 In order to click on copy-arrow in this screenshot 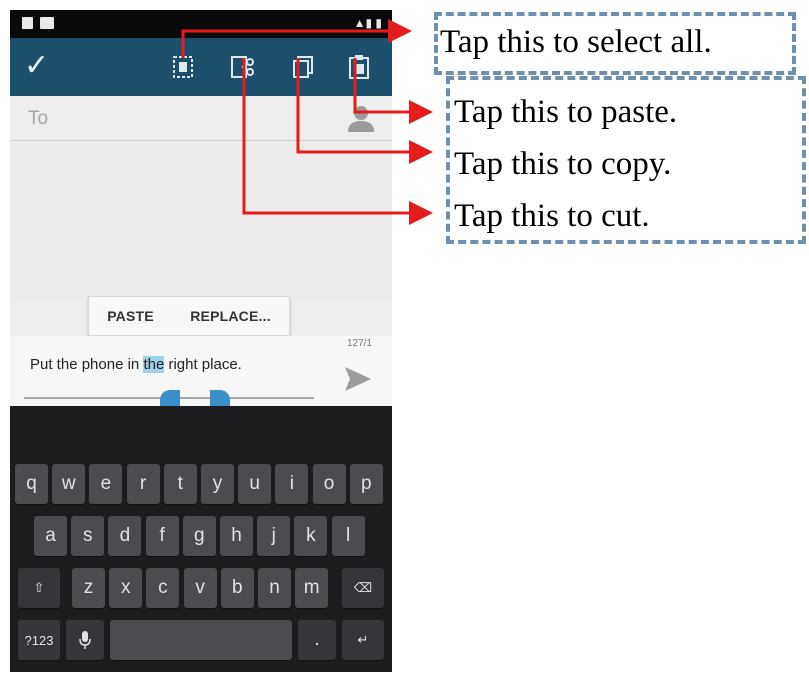, I will do `click(364, 111)`.